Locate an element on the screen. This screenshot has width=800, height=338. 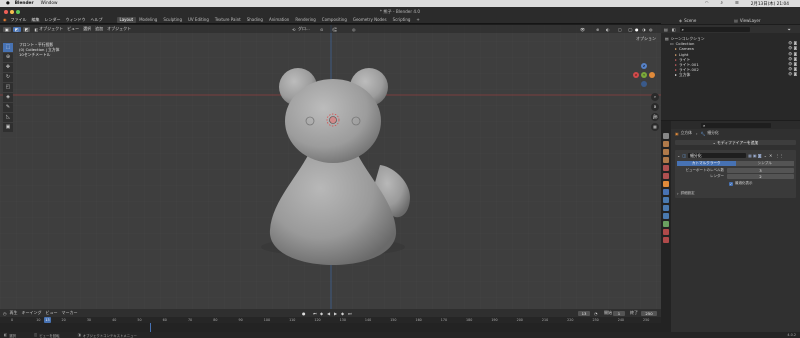
wifi-icon: ◠ is located at coordinates (707, 3).